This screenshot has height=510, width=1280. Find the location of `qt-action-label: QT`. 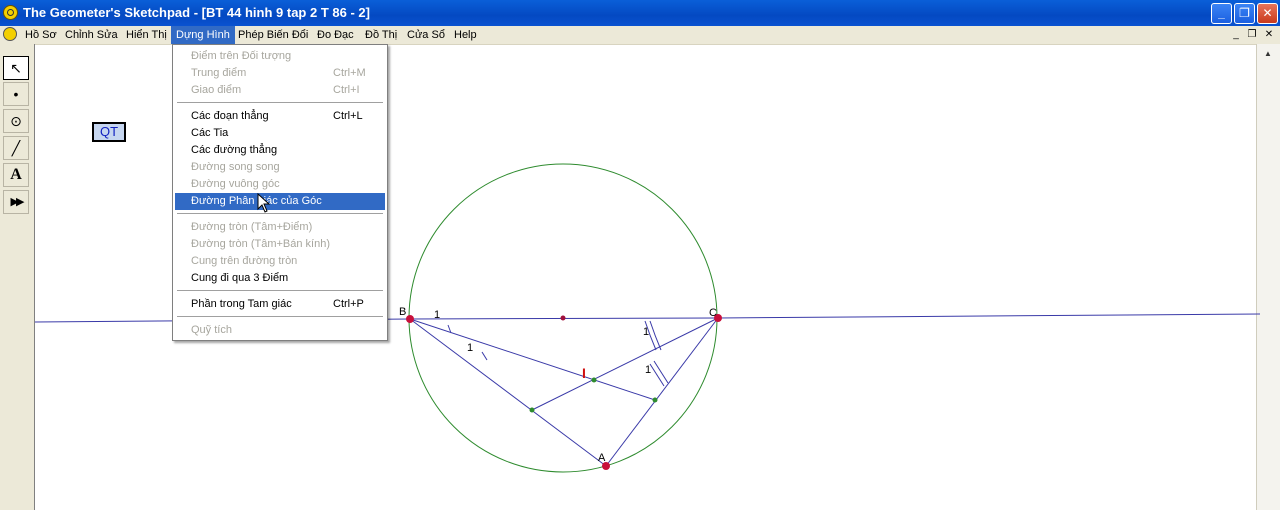

qt-action-label: QT is located at coordinates (109, 132).